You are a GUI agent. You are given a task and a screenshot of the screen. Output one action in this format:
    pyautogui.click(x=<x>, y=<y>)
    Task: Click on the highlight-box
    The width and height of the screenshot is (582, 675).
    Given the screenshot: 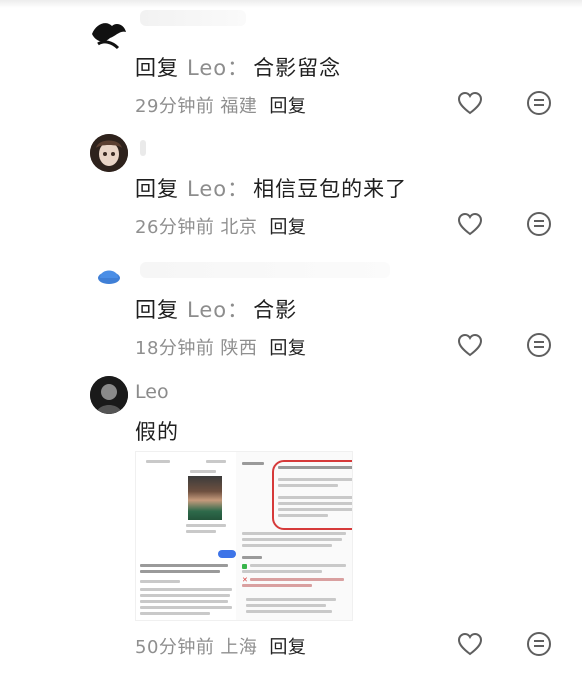 What is the action you would take?
    pyautogui.click(x=312, y=495)
    